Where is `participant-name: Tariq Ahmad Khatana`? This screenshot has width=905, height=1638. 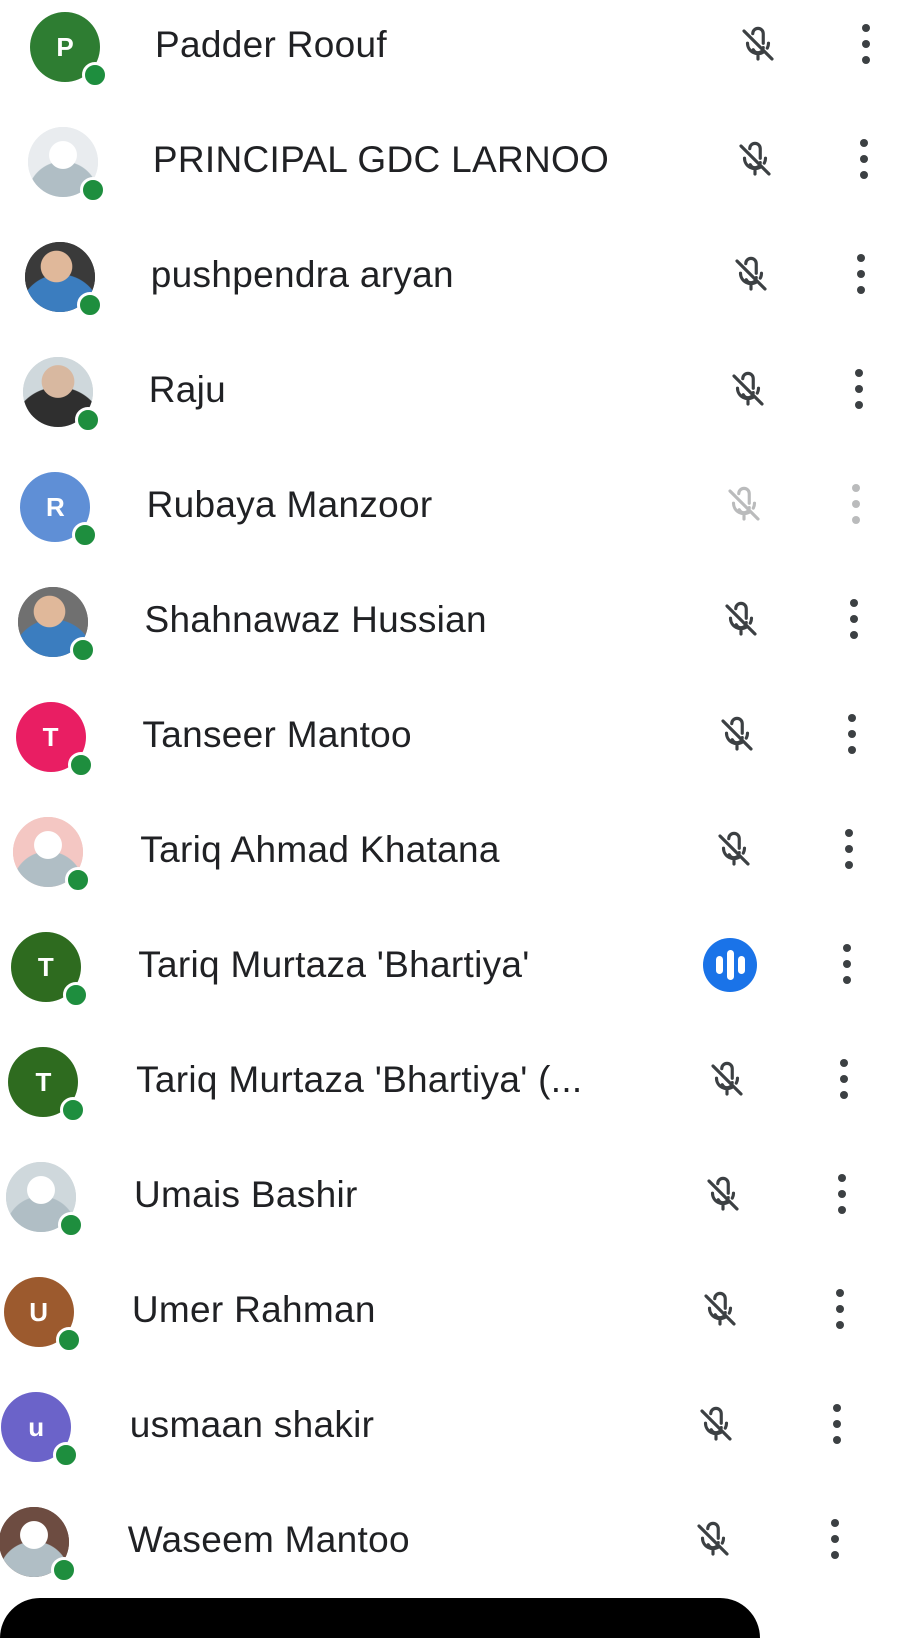 participant-name: Tariq Ahmad Khatana is located at coordinates (320, 849).